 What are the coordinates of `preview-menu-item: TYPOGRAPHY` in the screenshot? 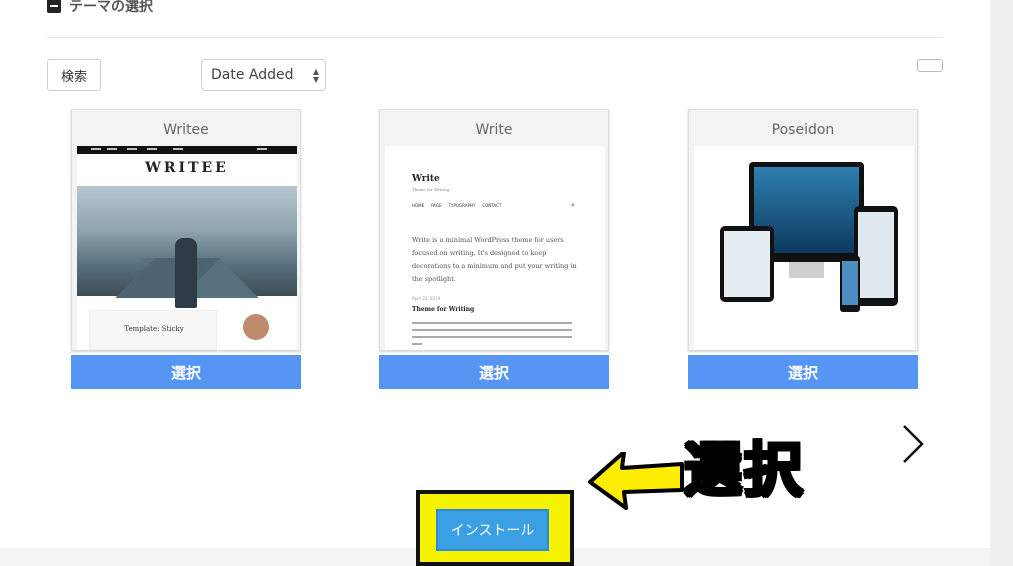 It's located at (462, 205).